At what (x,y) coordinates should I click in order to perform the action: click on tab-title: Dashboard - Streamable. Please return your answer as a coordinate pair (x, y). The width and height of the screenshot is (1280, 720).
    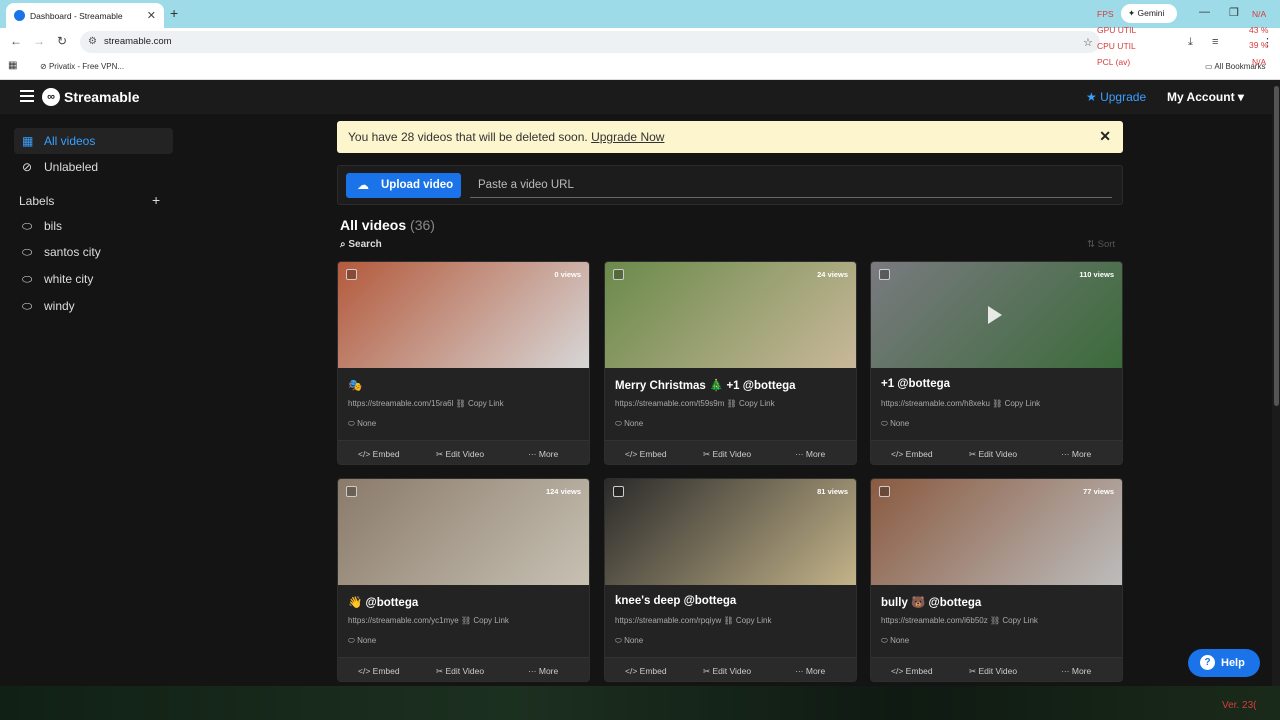
    Looking at the image, I should click on (76, 16).